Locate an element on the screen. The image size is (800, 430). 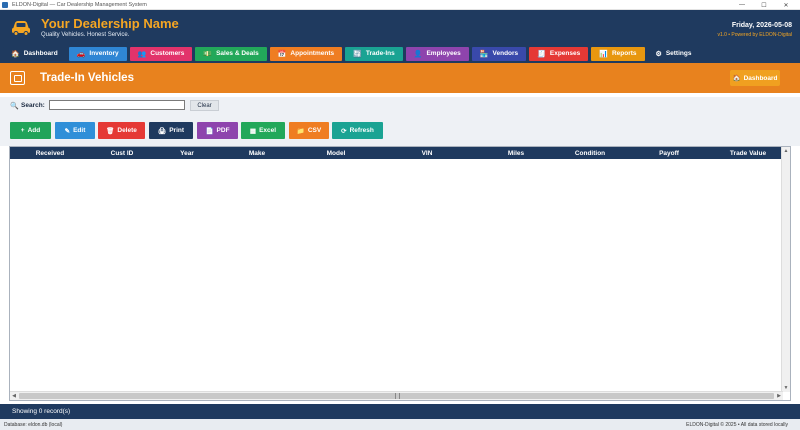
app-icon is located at coordinates (5, 4).